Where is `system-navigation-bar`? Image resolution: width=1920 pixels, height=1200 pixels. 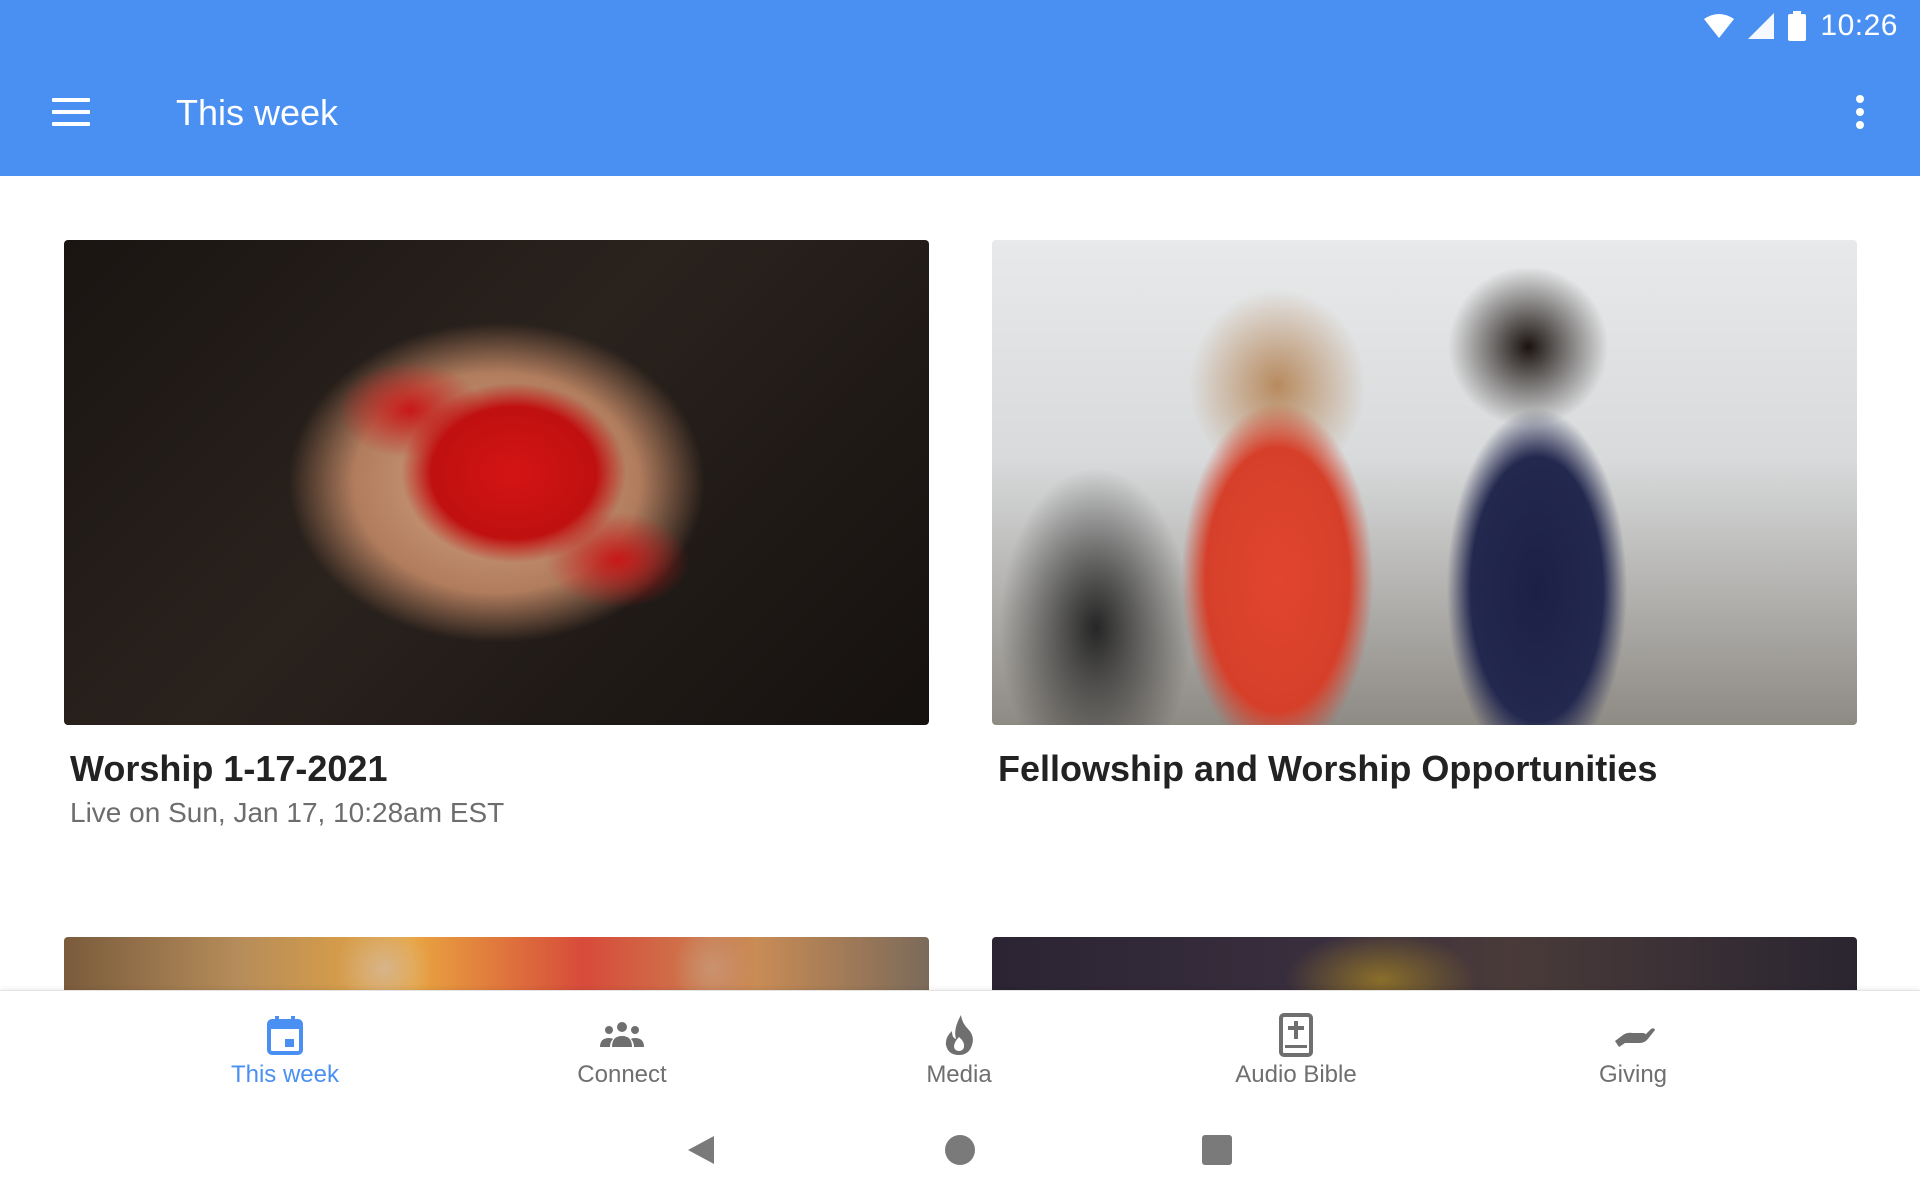 system-navigation-bar is located at coordinates (960, 1150).